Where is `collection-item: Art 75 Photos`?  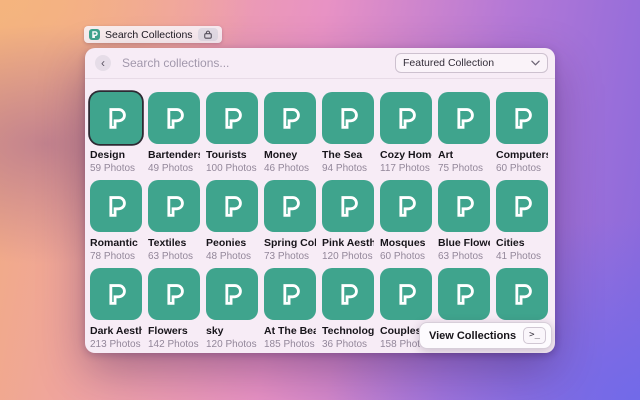 collection-item: Art 75 Photos is located at coordinates (464, 133).